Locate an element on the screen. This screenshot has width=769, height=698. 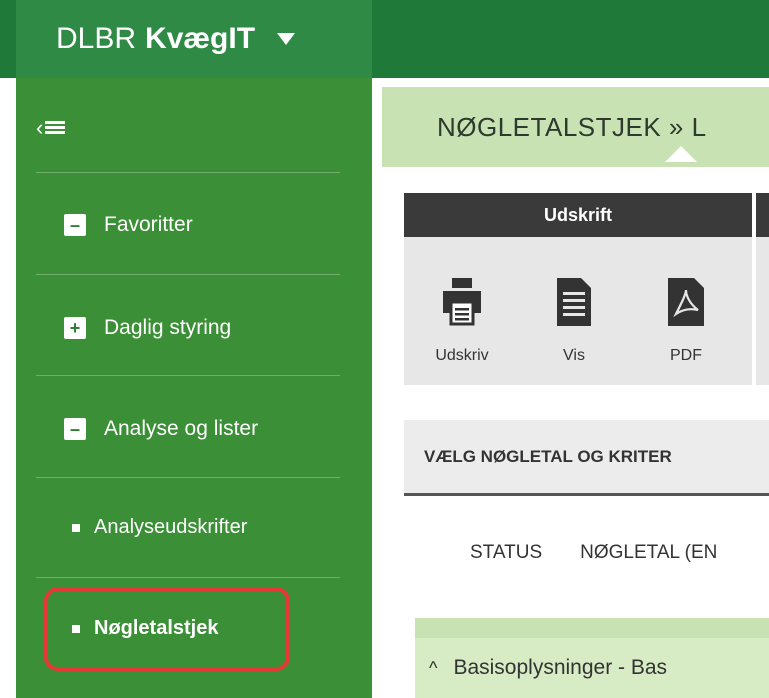
sidebar-item-label: Analyse og lister is located at coordinates (181, 428).